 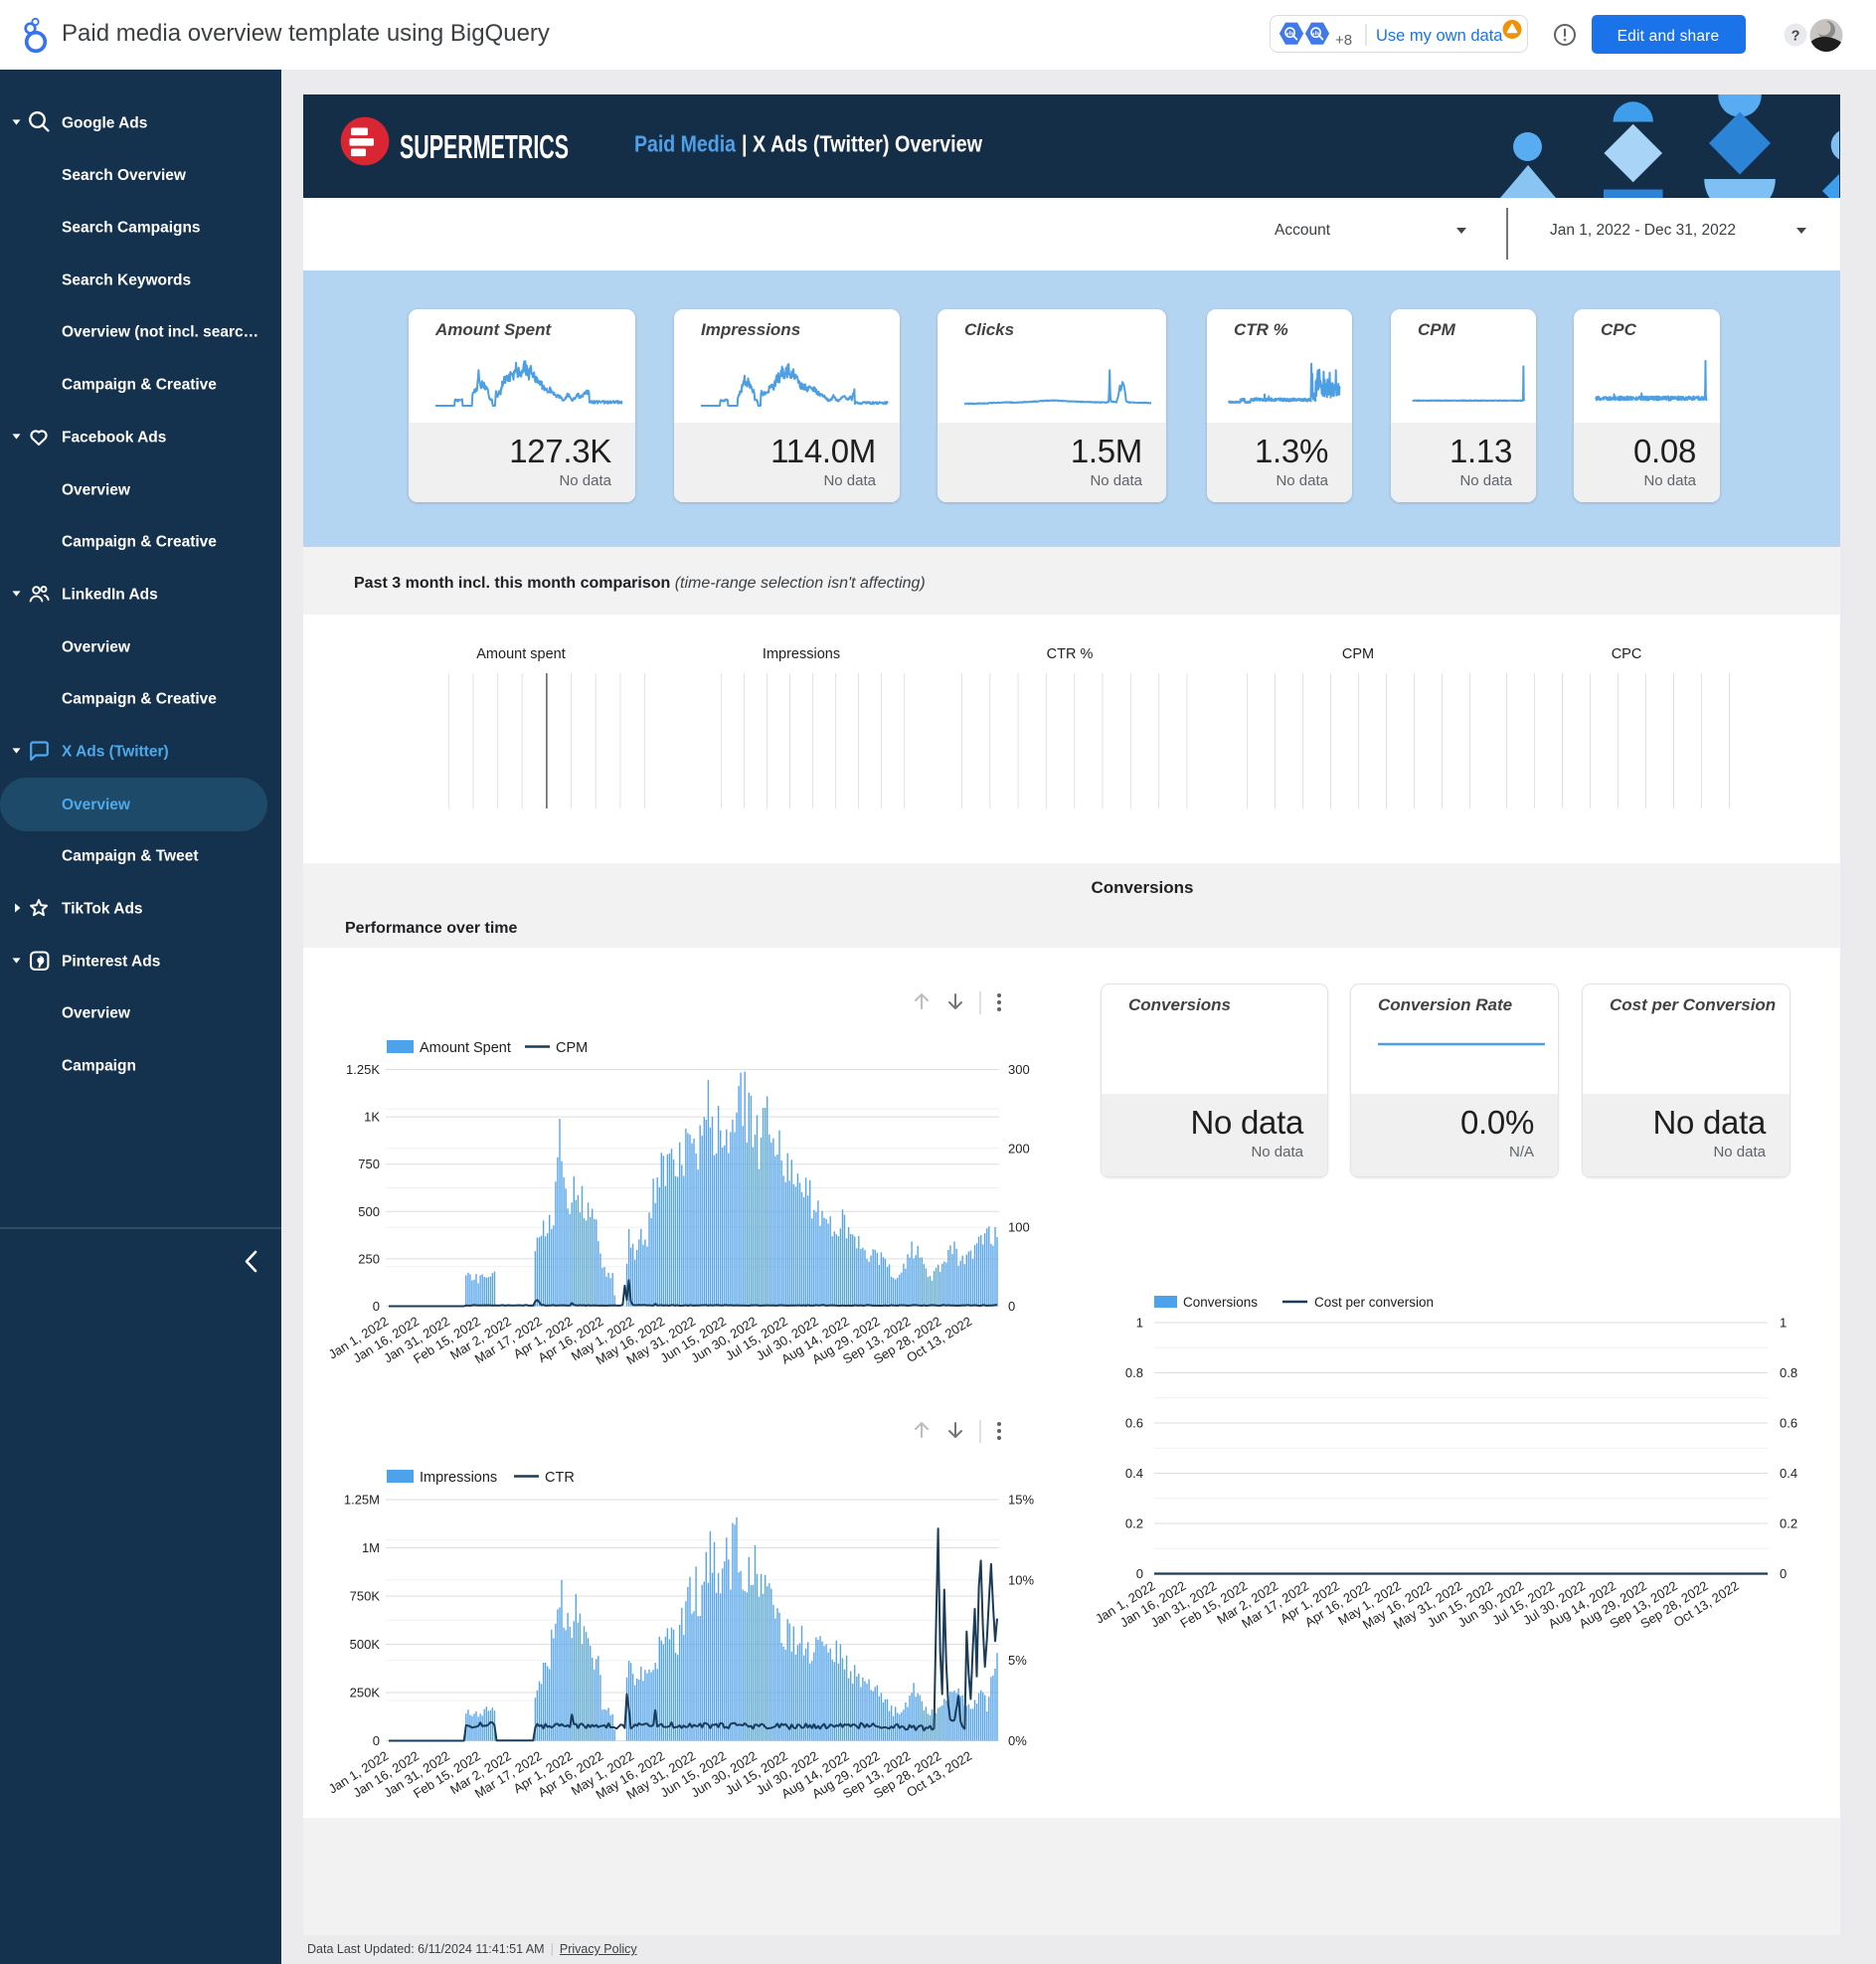 What do you see at coordinates (1021, 1500) in the screenshot?
I see `svg-text: 15%` at bounding box center [1021, 1500].